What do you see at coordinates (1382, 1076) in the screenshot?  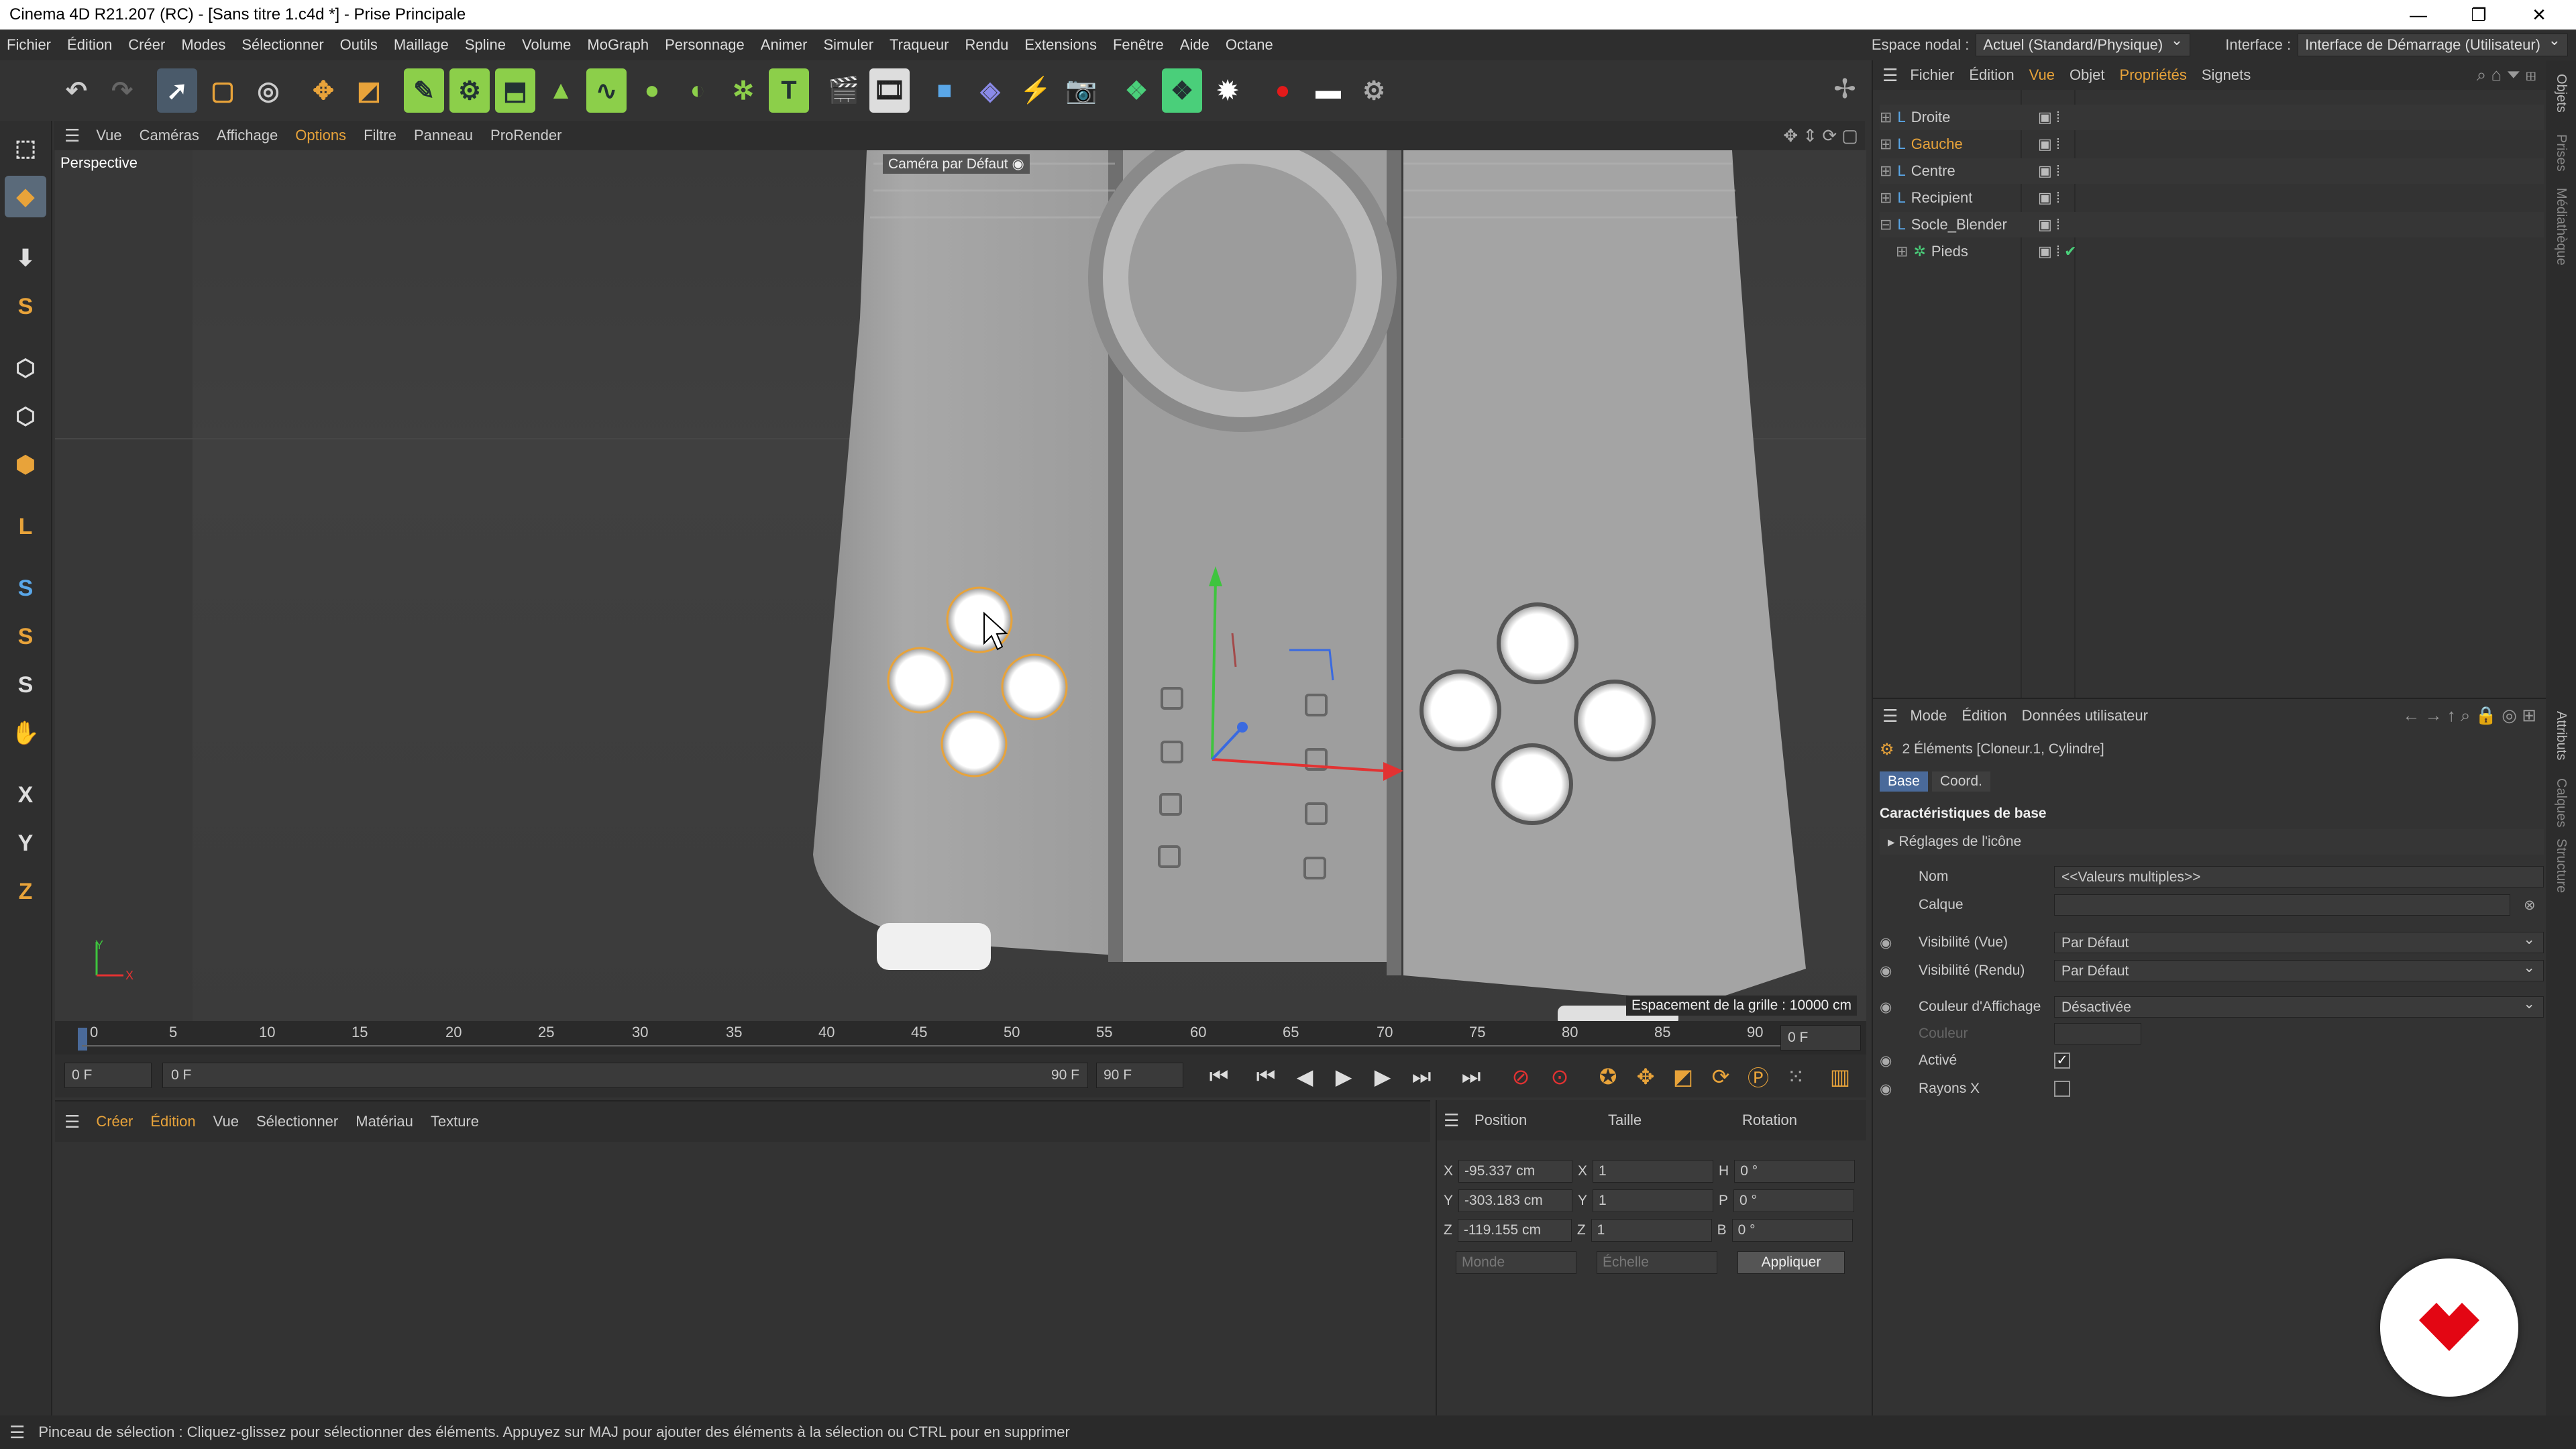 I see `next-frame-icon: ▶` at bounding box center [1382, 1076].